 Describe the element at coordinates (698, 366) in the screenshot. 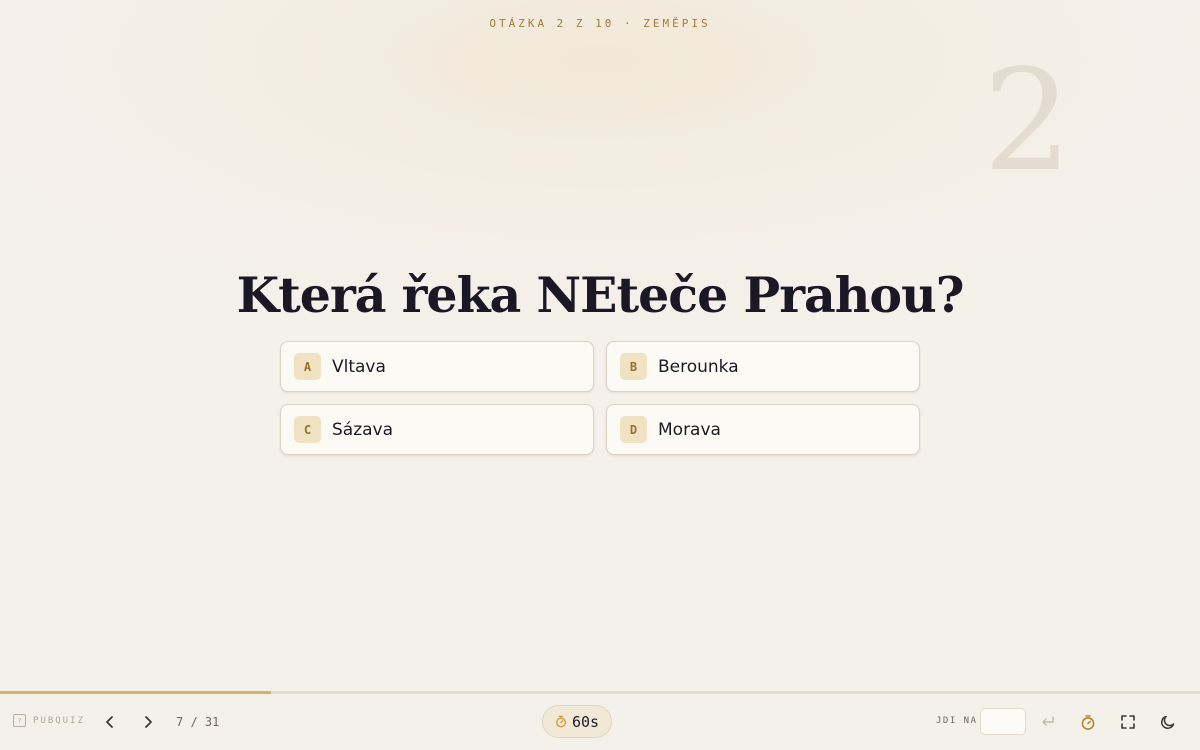

I see `answer-label: Berounka` at that location.